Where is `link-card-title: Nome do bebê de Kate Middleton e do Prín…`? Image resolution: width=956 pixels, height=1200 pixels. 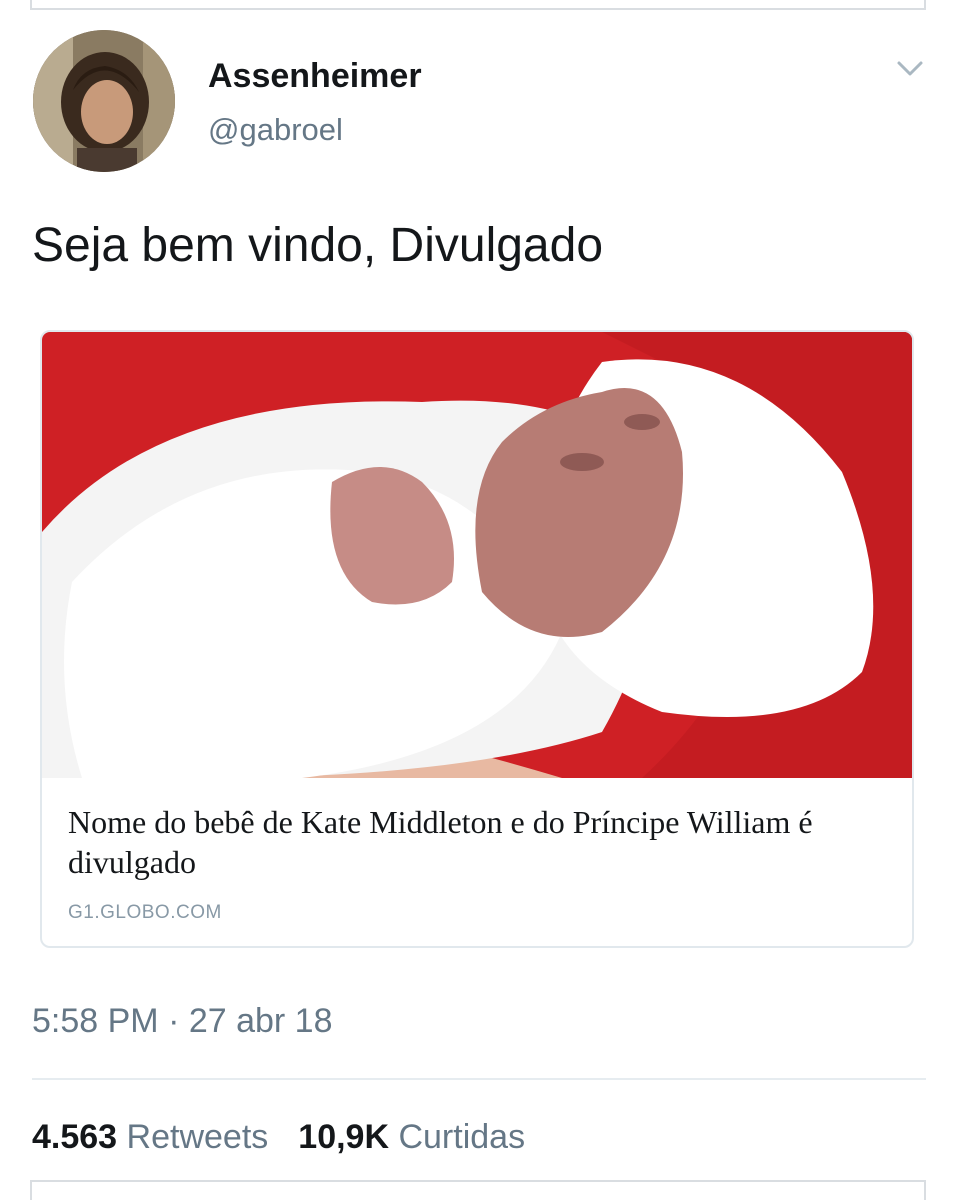 link-card-title: Nome do bebê de Kate Middleton e do Prín… is located at coordinates (478, 842).